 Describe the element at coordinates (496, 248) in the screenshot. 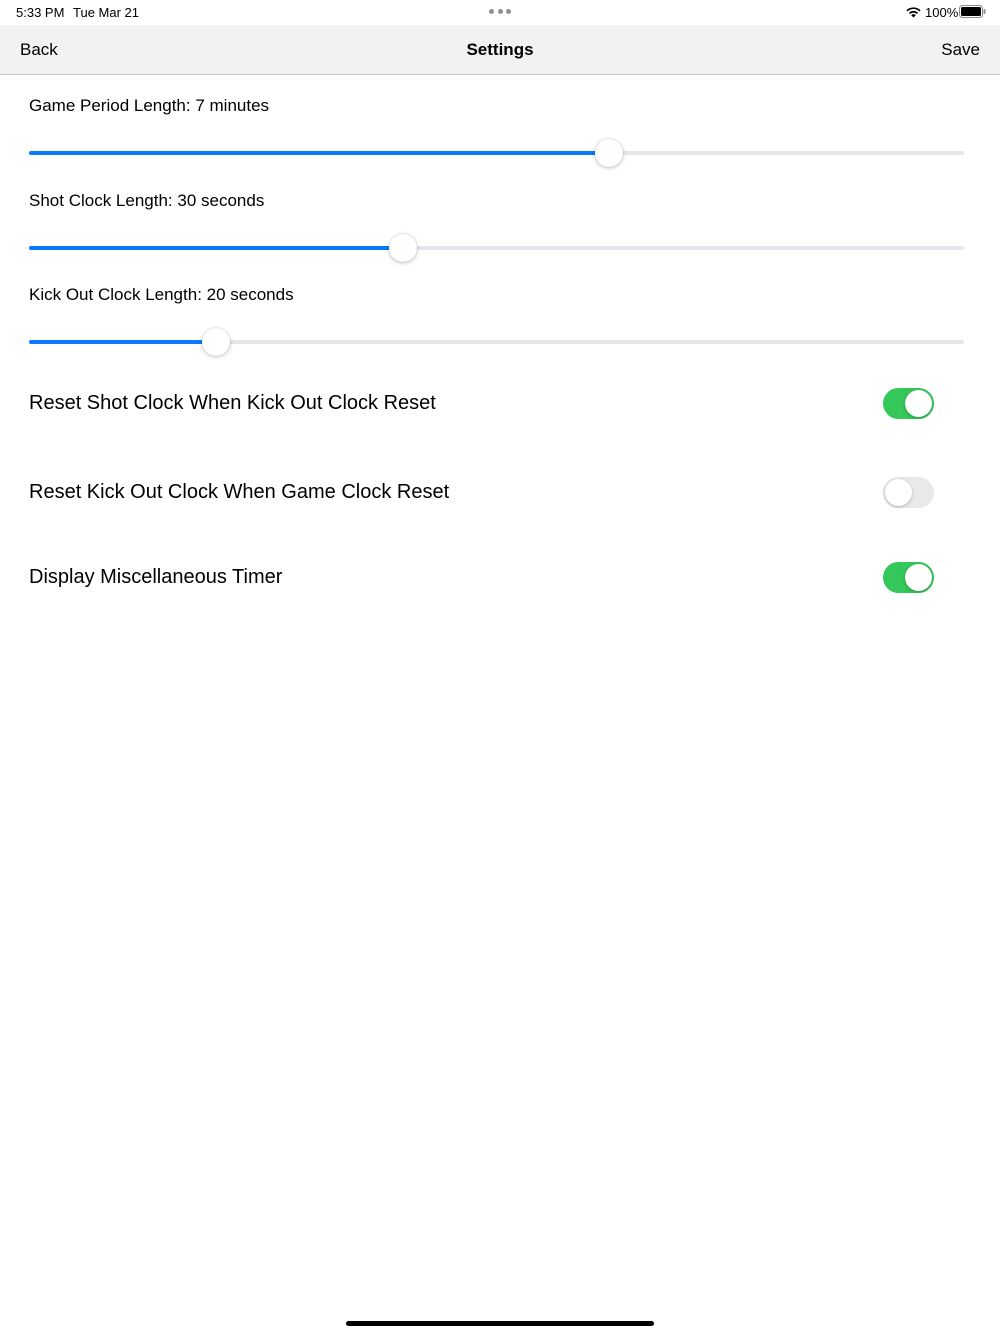

I see `shot-clock-length-slider` at that location.